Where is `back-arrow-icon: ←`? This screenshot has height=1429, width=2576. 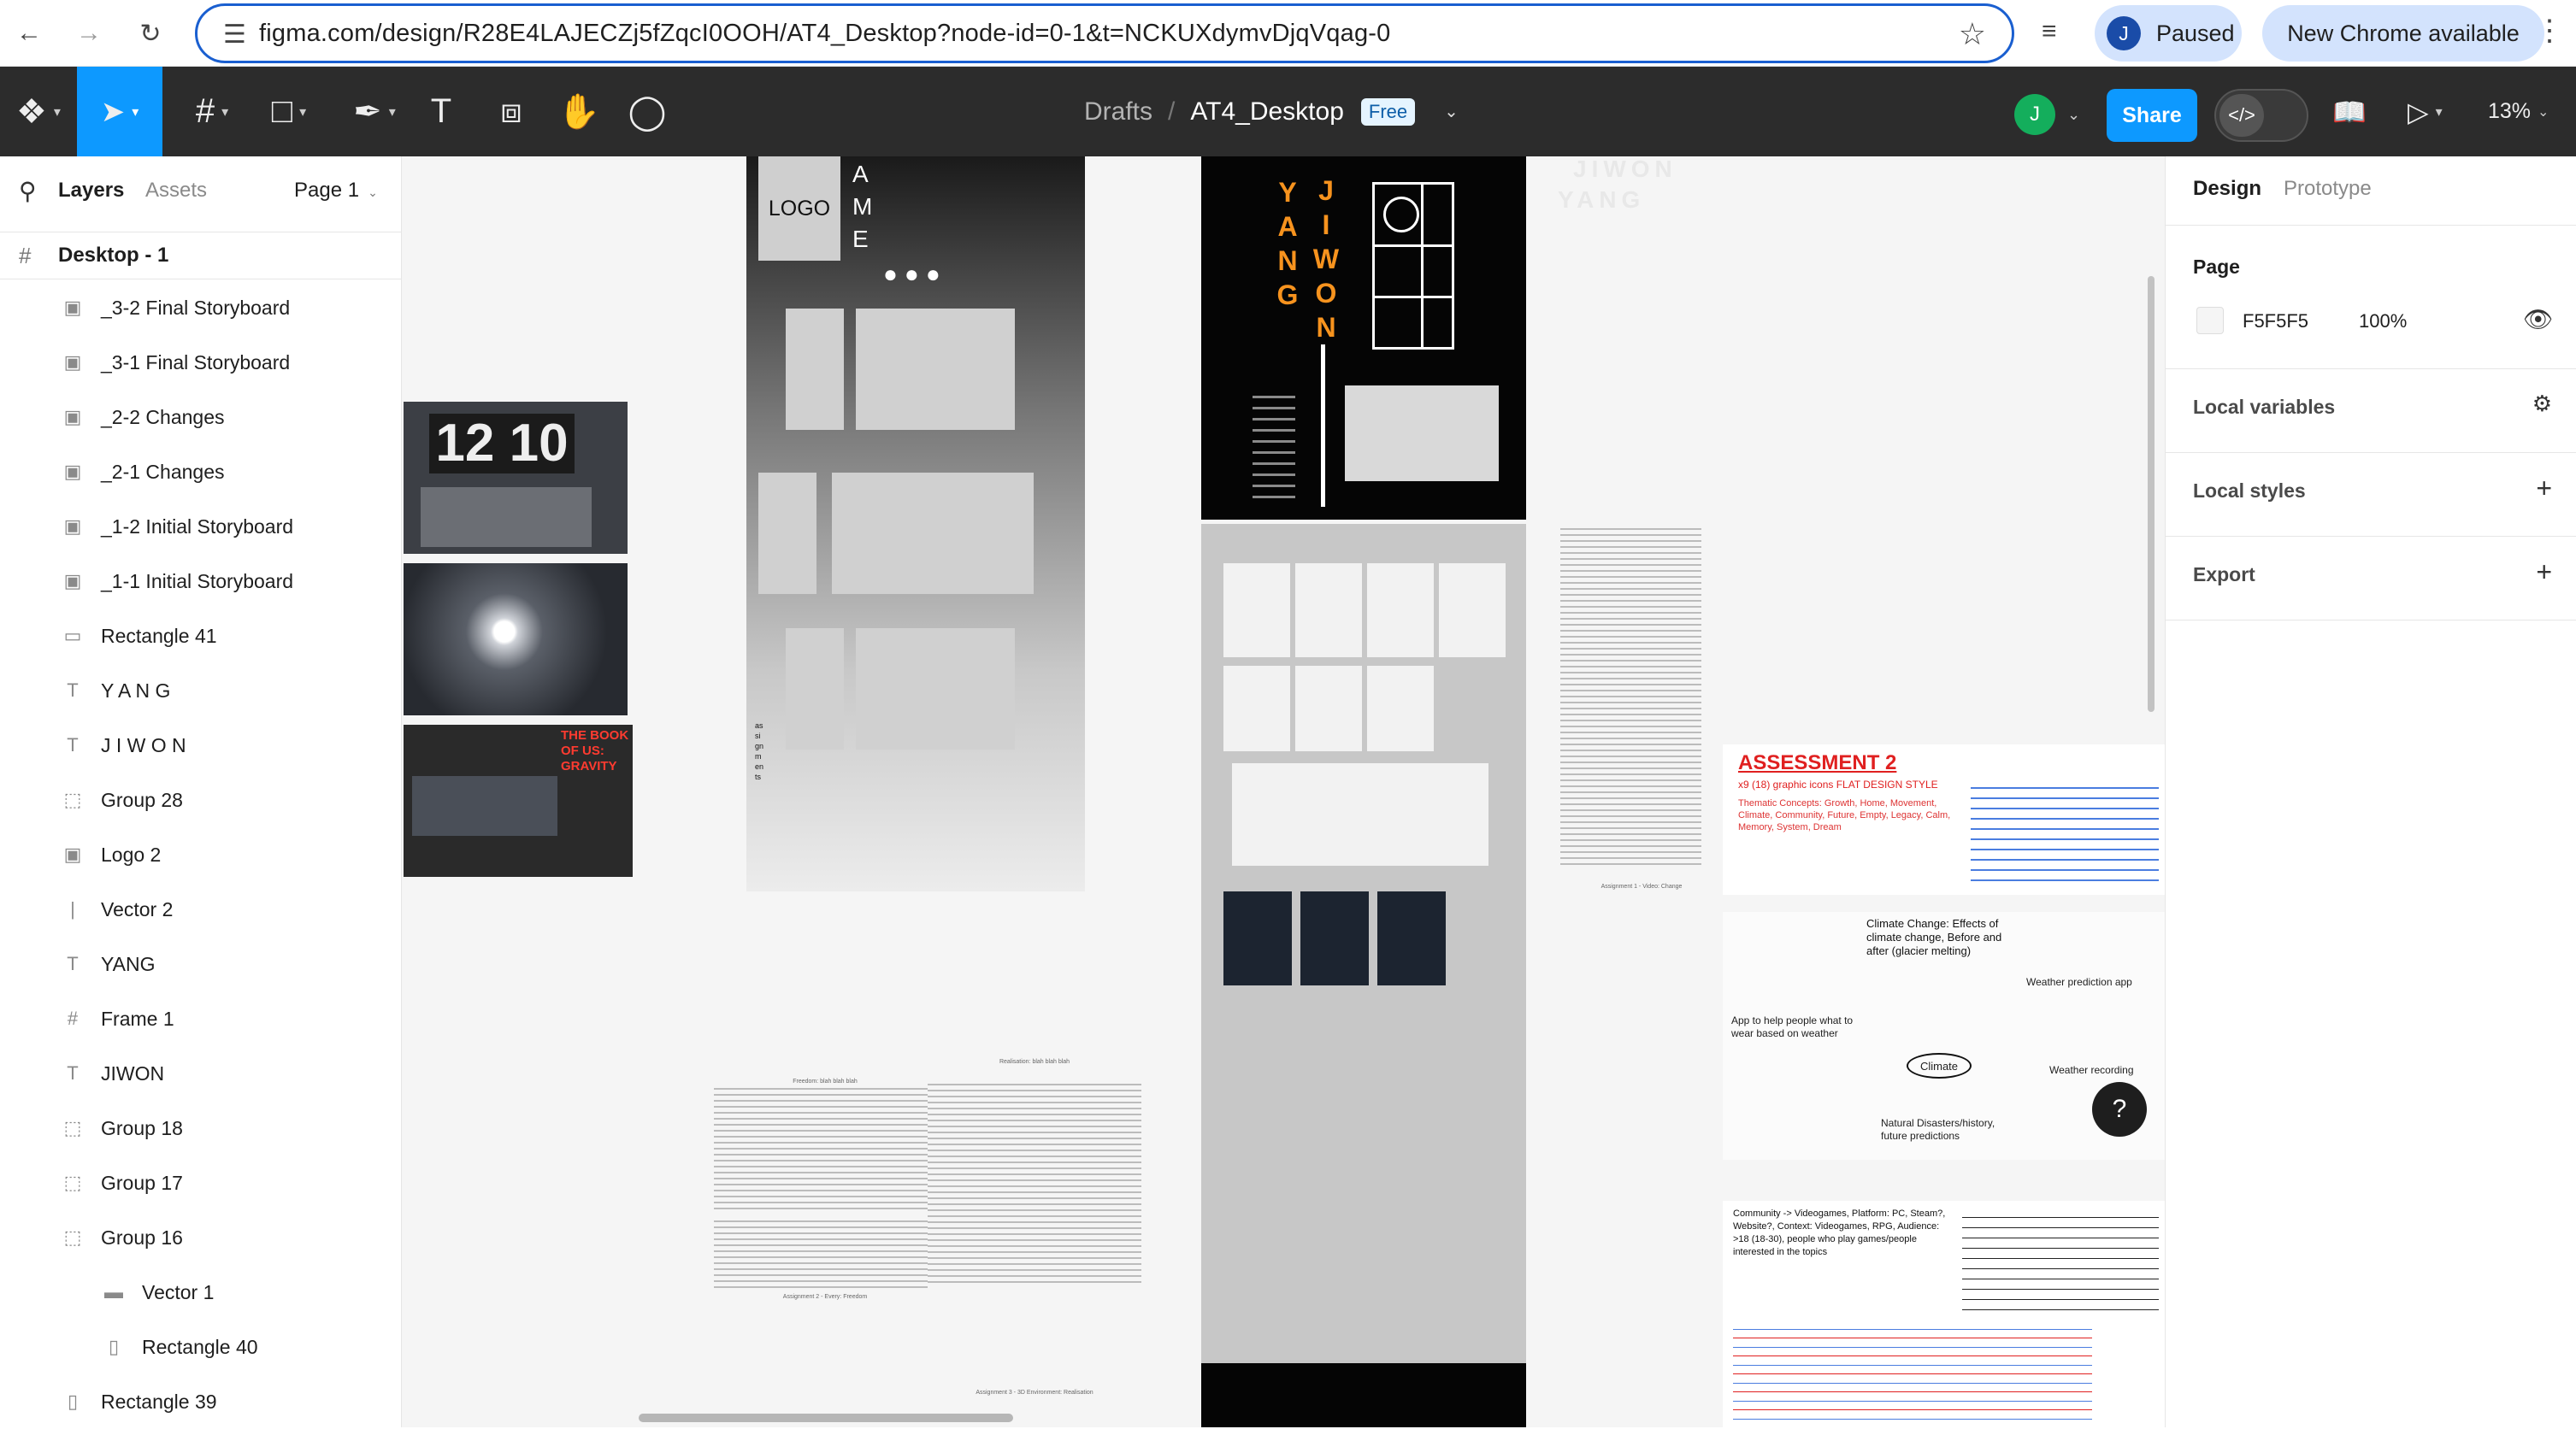
back-arrow-icon: ← is located at coordinates (29, 33).